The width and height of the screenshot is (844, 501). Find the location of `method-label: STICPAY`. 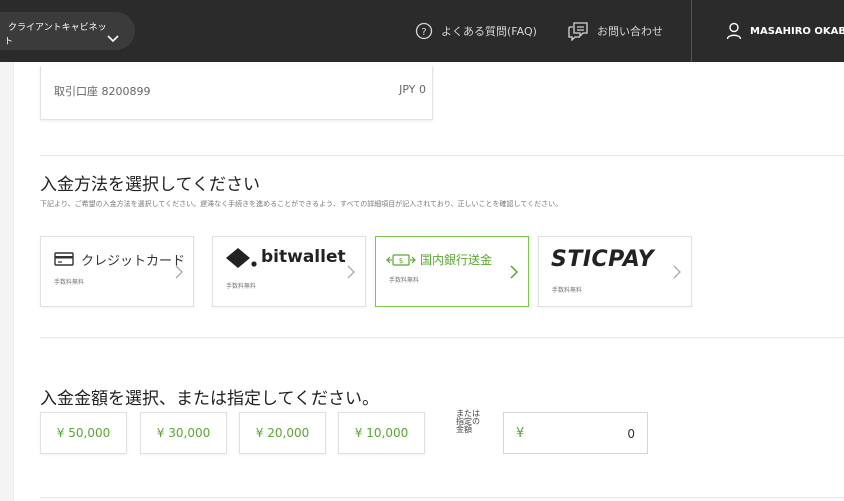

method-label: STICPAY is located at coordinates (603, 259).